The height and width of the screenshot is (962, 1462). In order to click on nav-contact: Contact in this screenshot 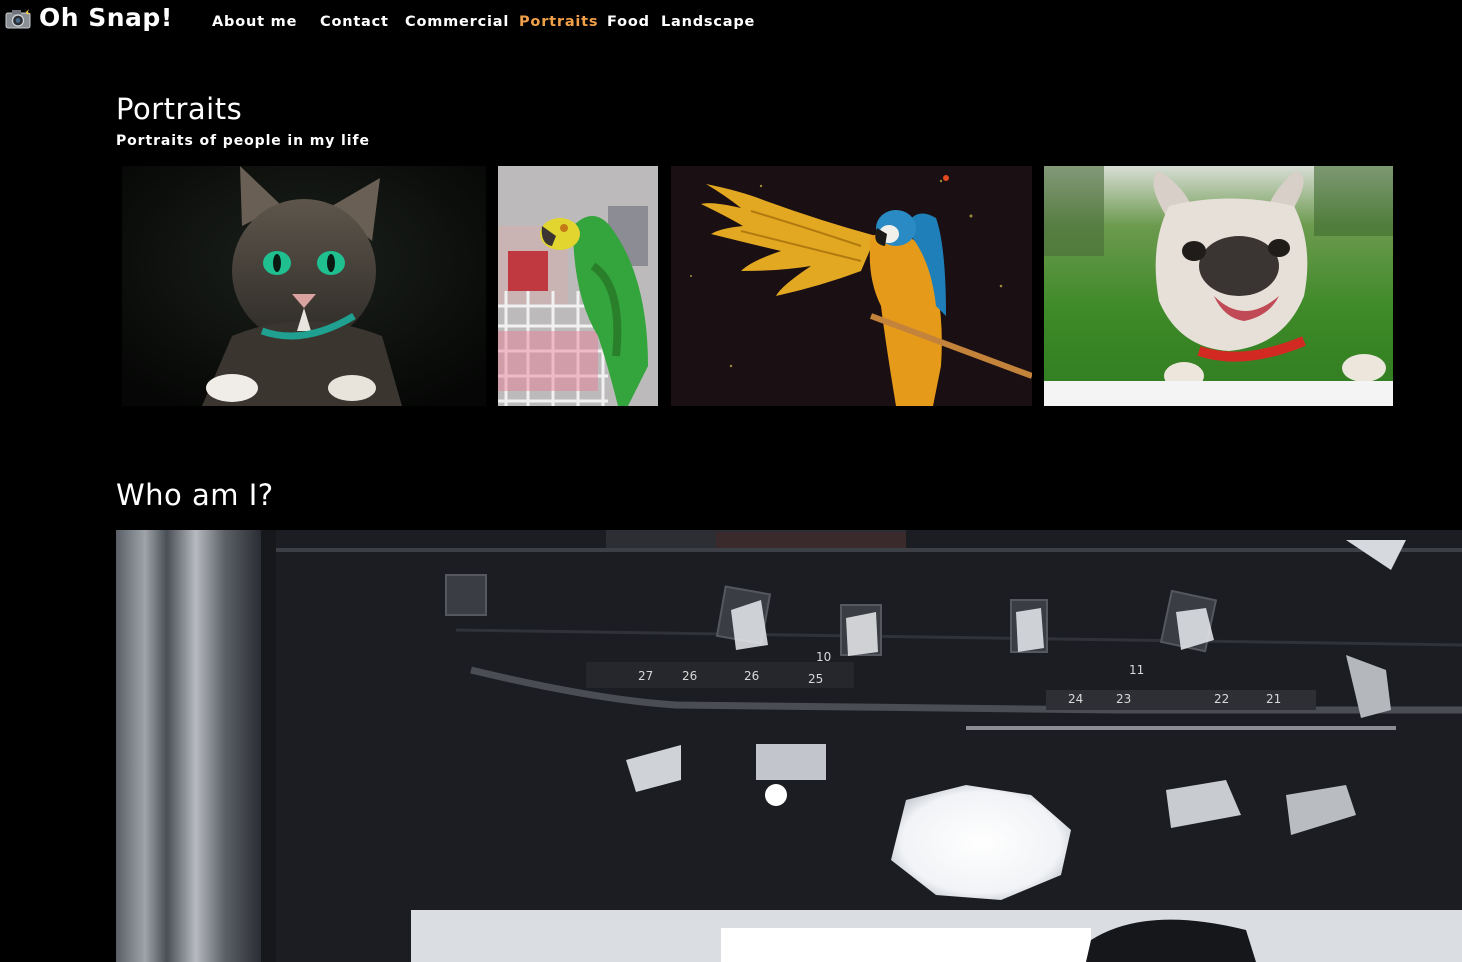, I will do `click(354, 22)`.